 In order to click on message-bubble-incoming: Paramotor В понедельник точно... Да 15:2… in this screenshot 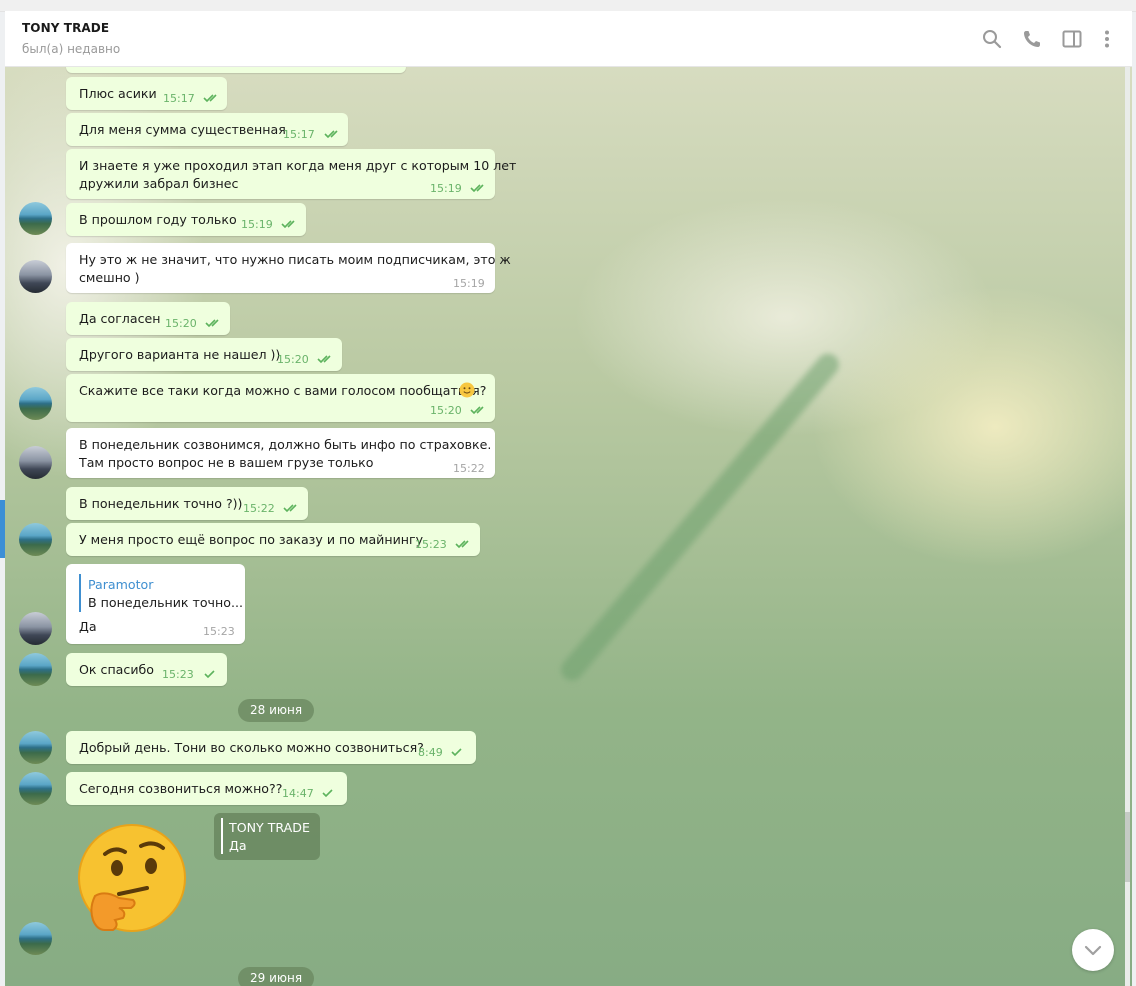, I will do `click(155, 604)`.